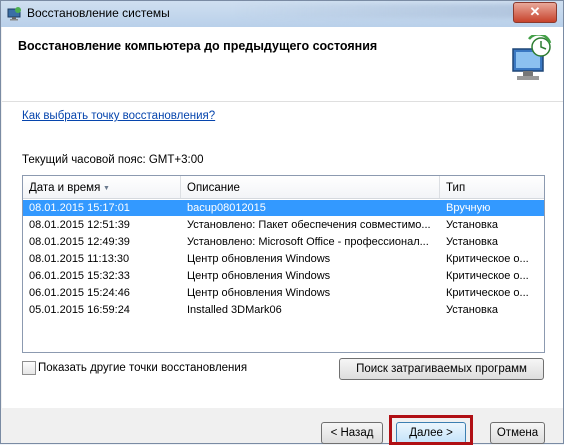  Describe the element at coordinates (441, 369) in the screenshot. I see `scan-affected-programs-button: Поиск затрагиваемых программ` at that location.